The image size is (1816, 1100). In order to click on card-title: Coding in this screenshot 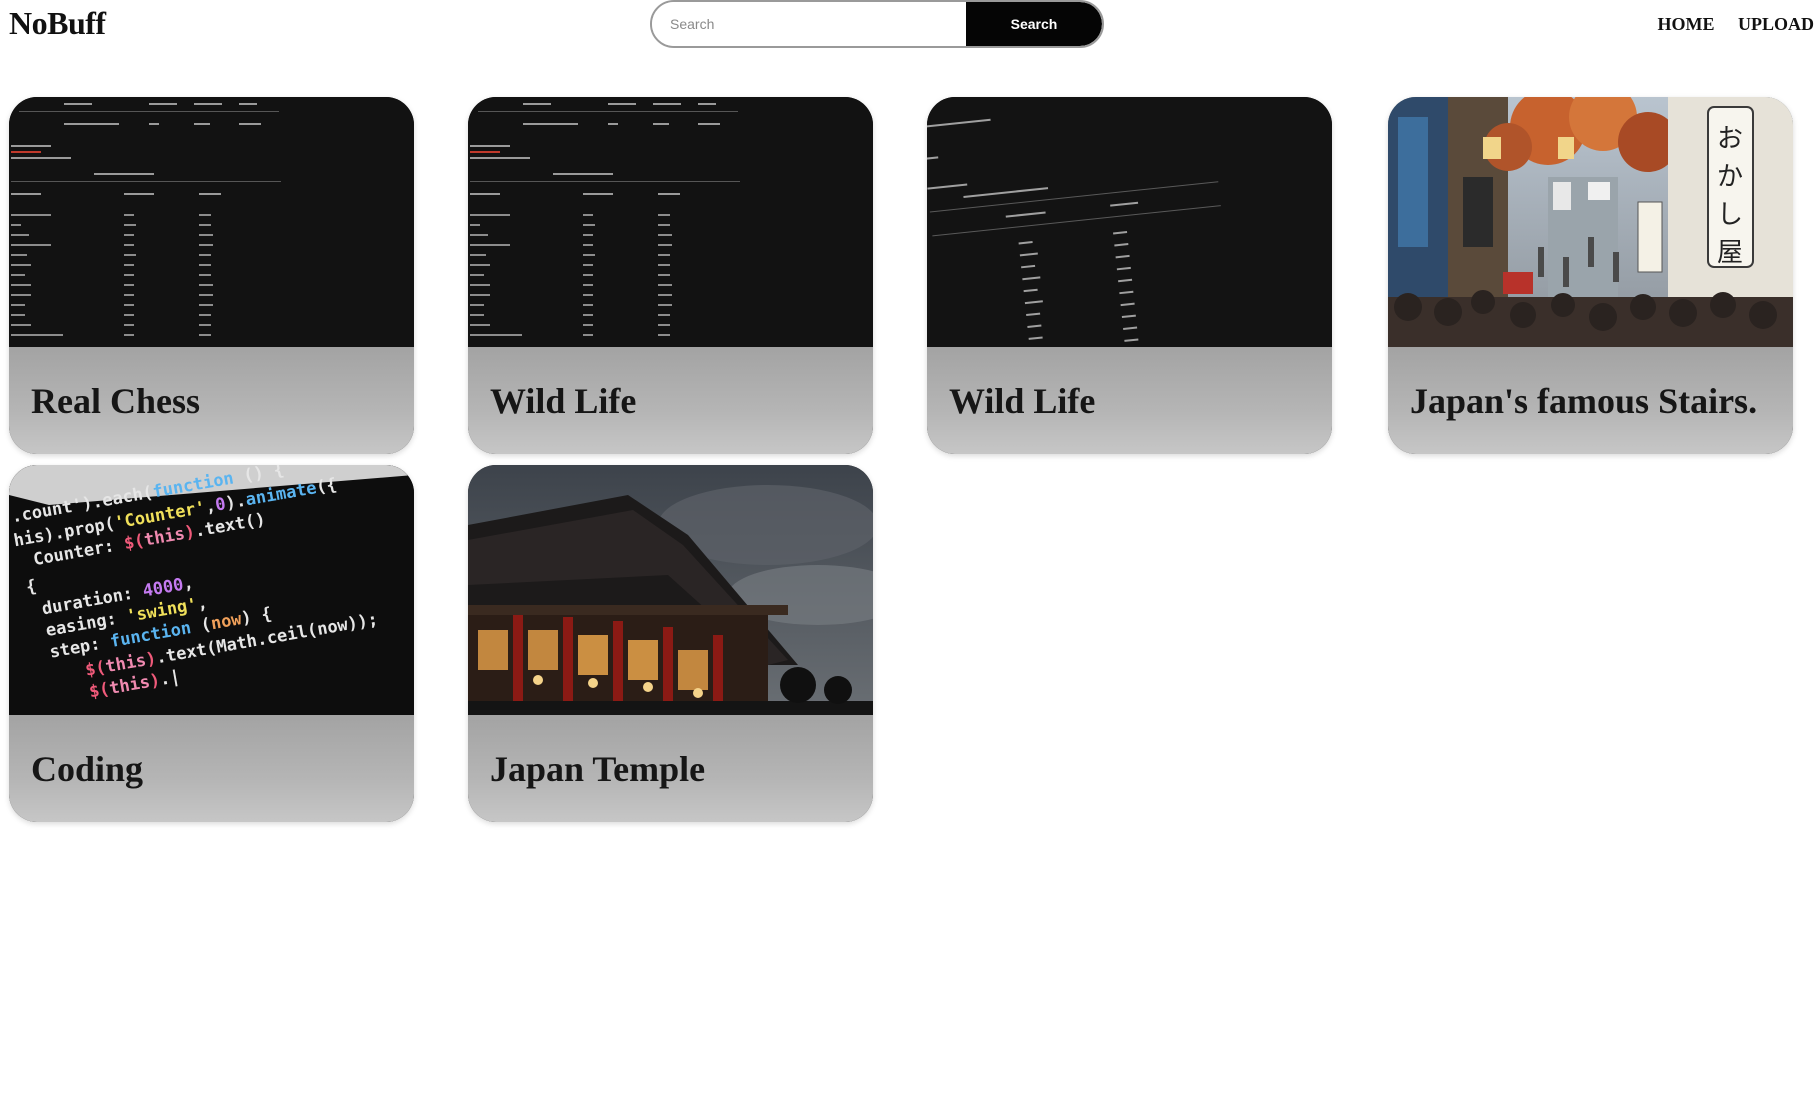, I will do `click(87, 769)`.